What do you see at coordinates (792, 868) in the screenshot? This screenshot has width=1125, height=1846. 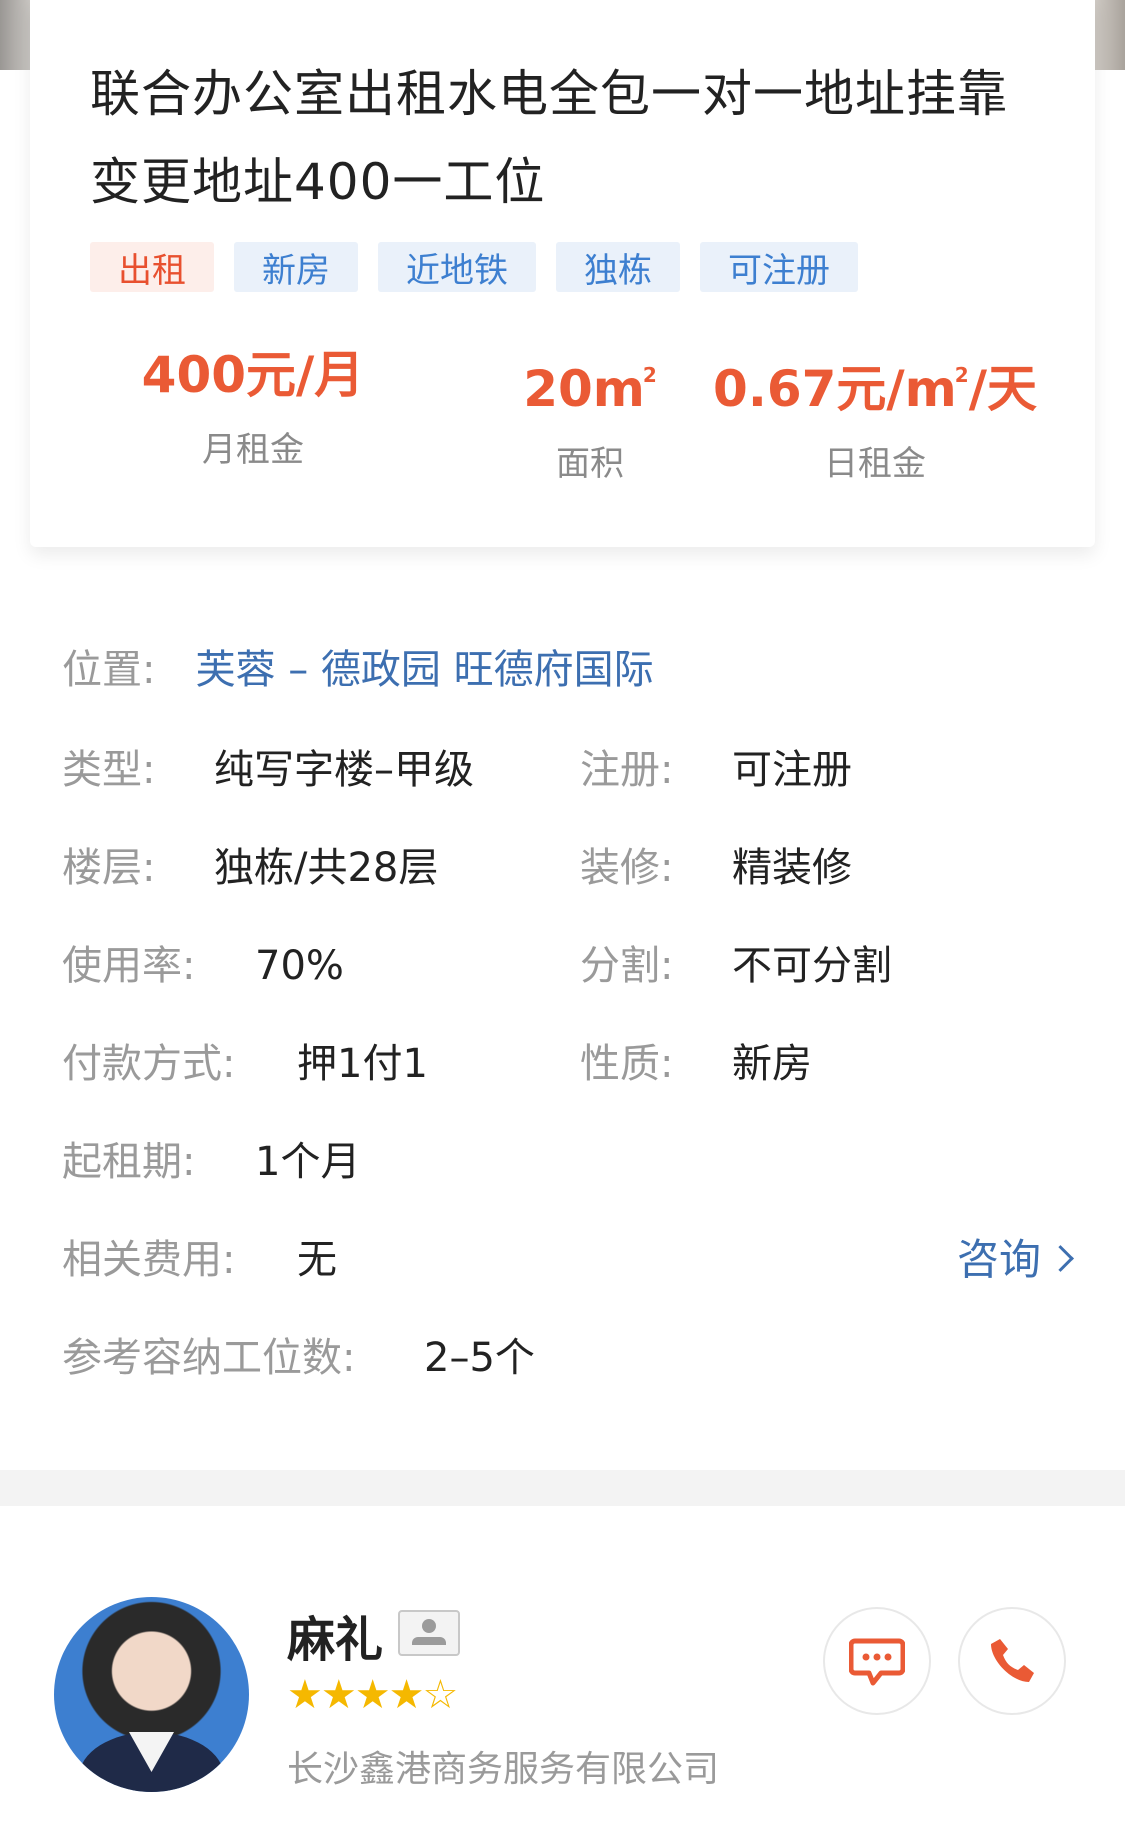 I see `decoration-value: 精装修` at bounding box center [792, 868].